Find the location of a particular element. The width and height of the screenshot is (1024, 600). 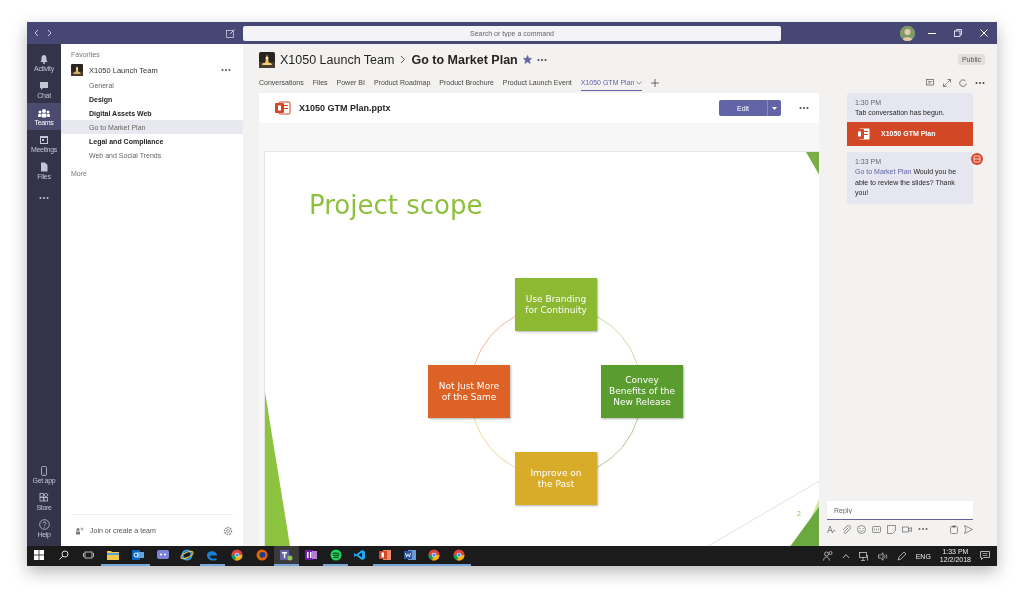

avatar is located at coordinates (907, 33).